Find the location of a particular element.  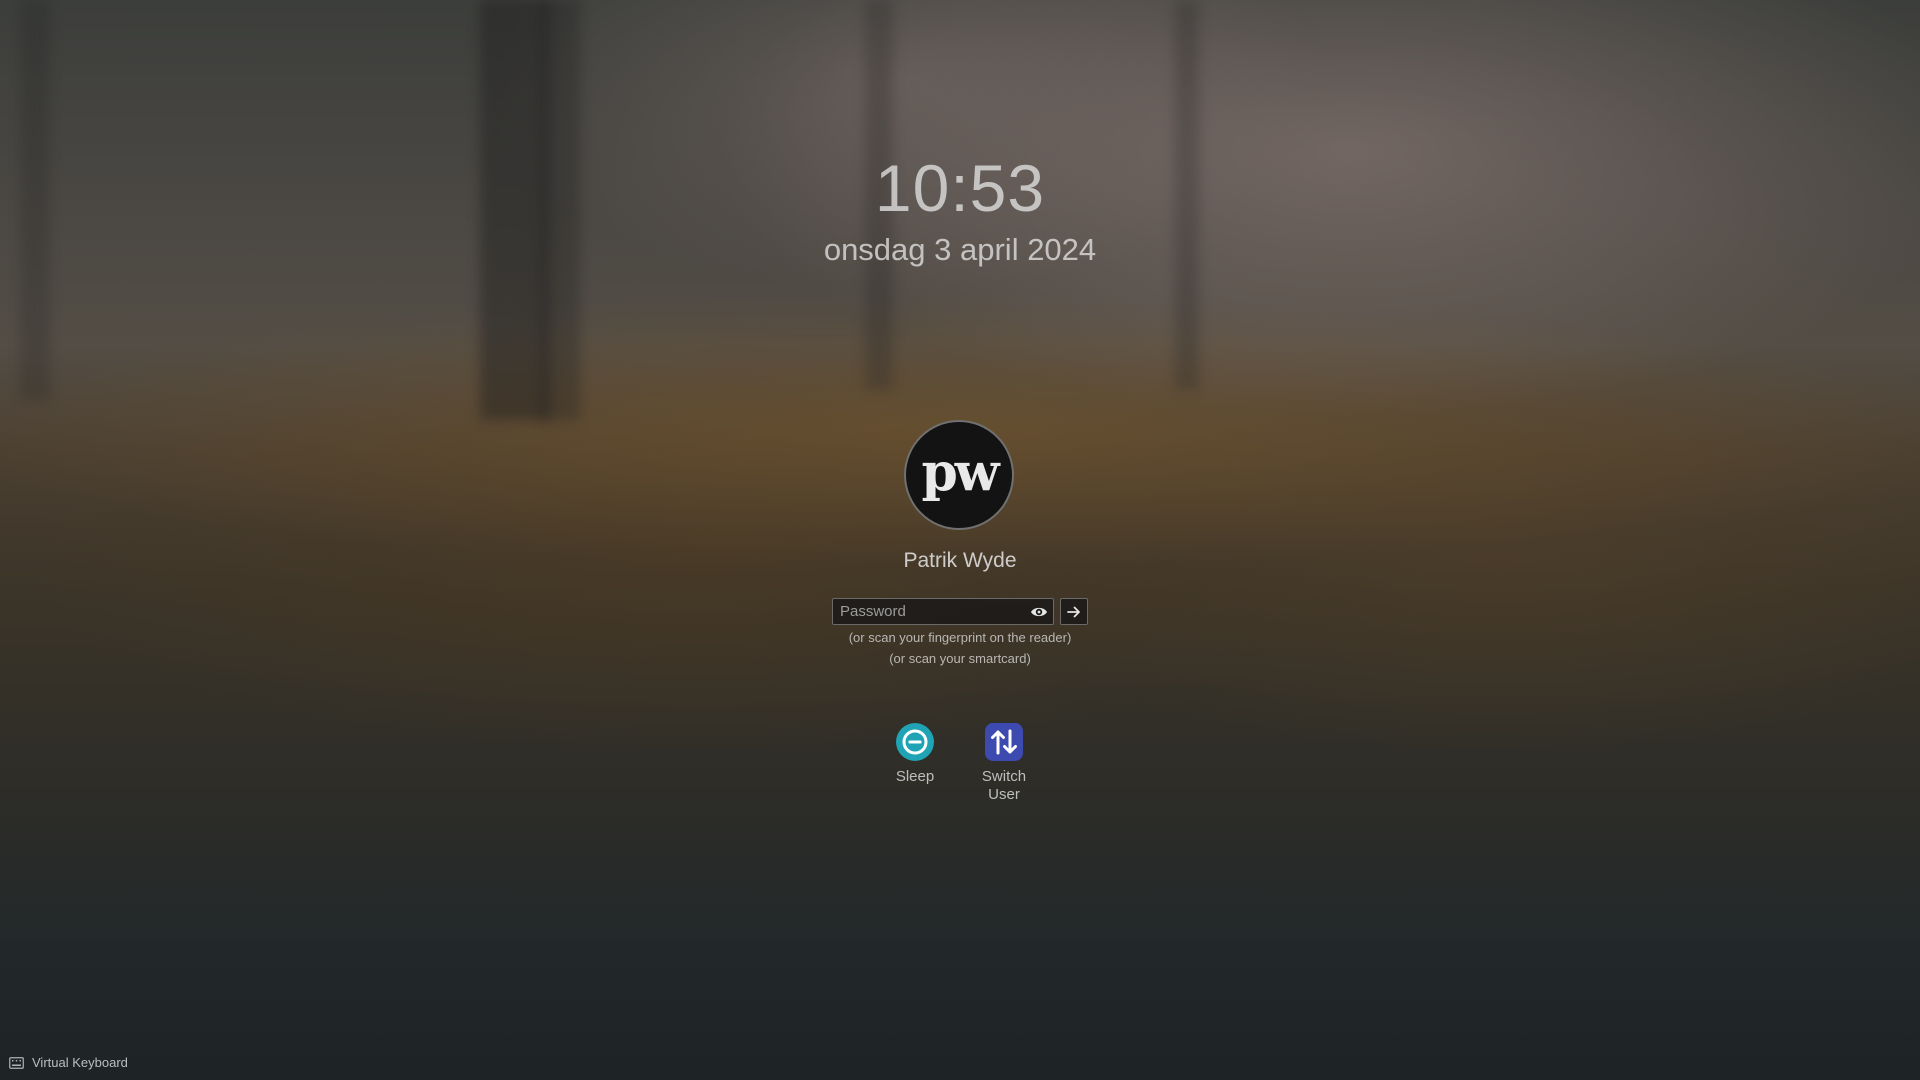

switch-user-icon is located at coordinates (1004, 742).